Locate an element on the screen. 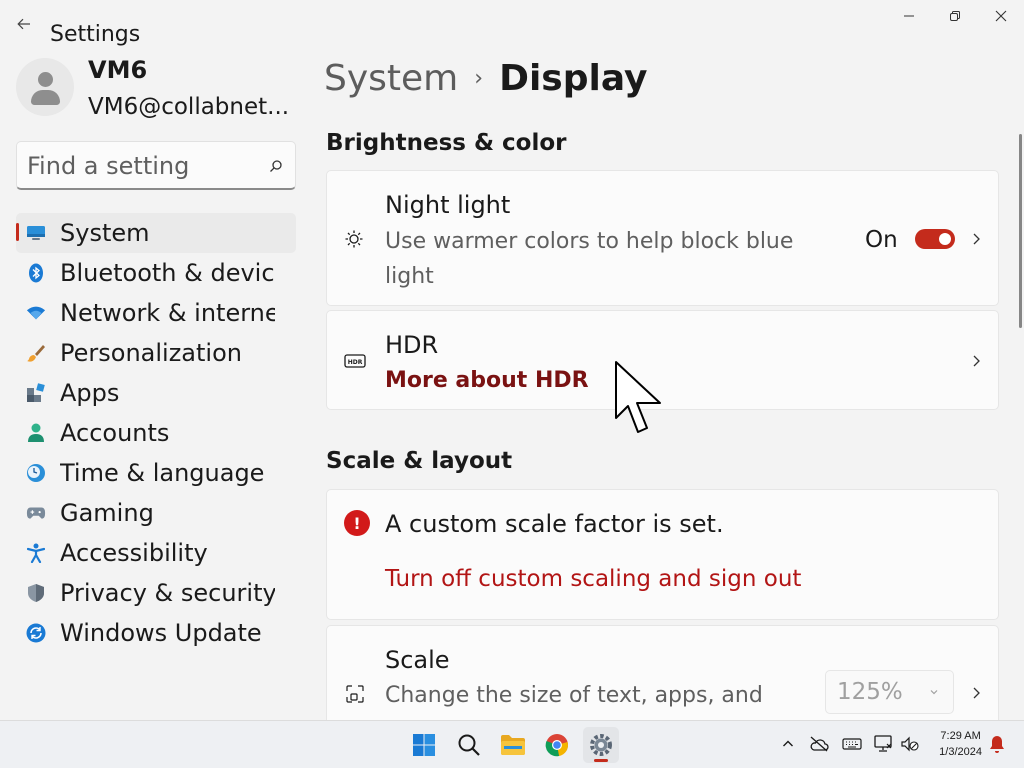 The height and width of the screenshot is (768, 1024). scale-title: Scale is located at coordinates (417, 660).